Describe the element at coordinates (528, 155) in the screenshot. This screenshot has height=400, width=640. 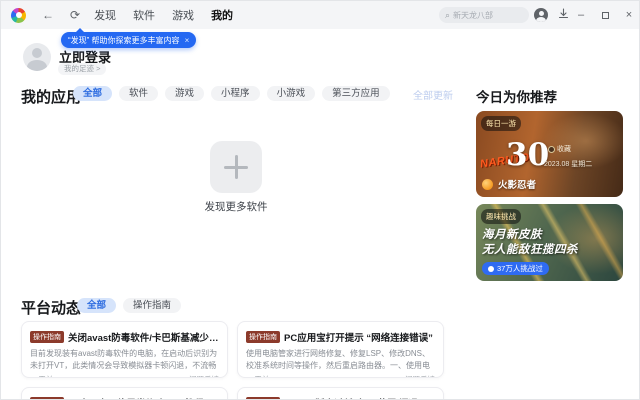
I see `calendar-day: 30` at that location.